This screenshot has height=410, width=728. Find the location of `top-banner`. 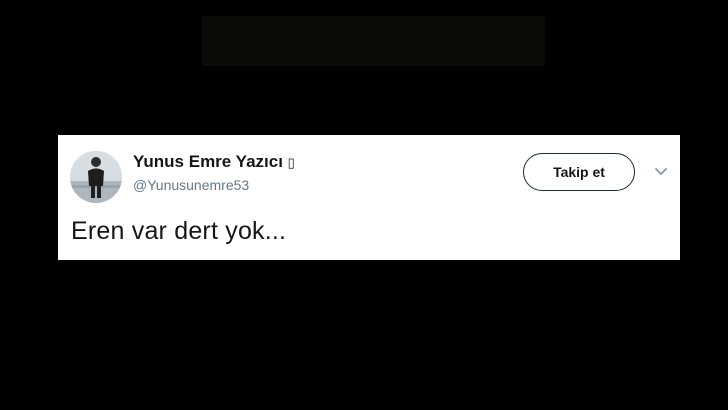

top-banner is located at coordinates (373, 41).